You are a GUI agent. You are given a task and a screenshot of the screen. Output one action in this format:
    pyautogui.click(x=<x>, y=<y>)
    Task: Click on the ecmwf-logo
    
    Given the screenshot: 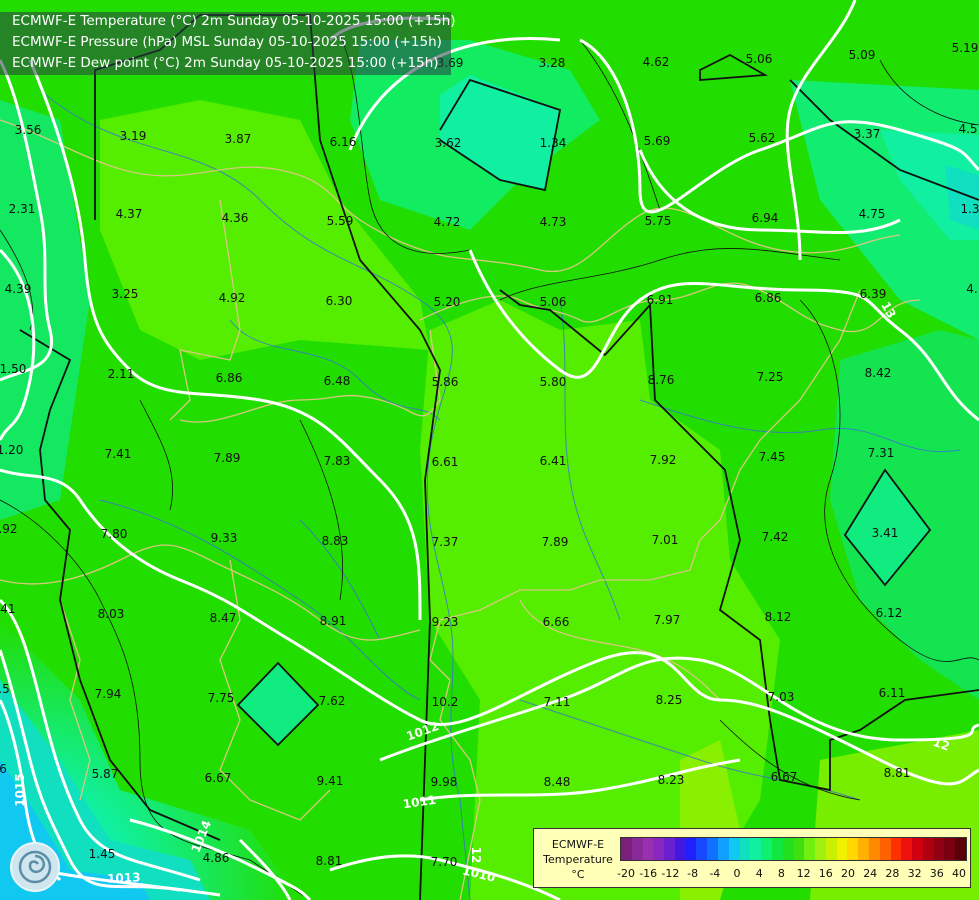 What is the action you would take?
    pyautogui.click(x=35, y=867)
    